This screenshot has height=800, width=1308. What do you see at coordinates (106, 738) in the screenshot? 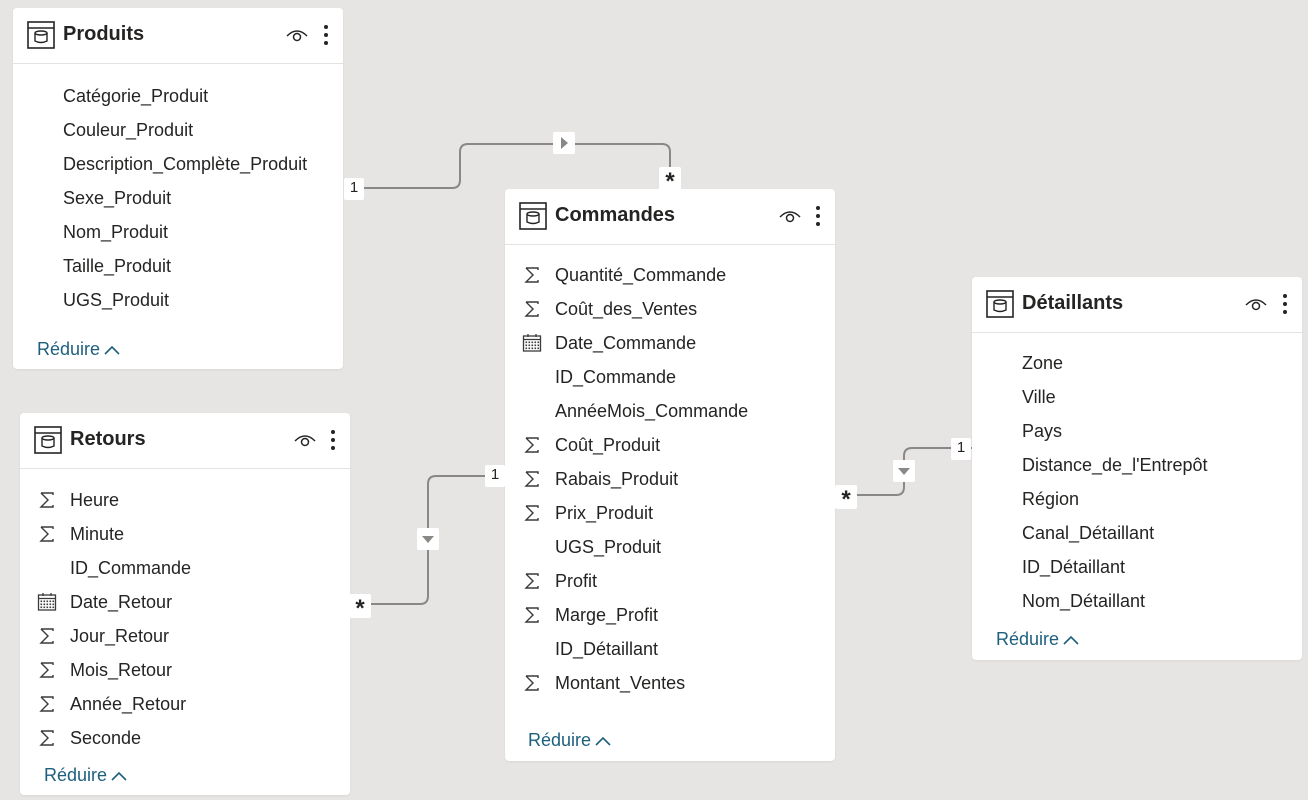
I see `field-name: Seconde` at bounding box center [106, 738].